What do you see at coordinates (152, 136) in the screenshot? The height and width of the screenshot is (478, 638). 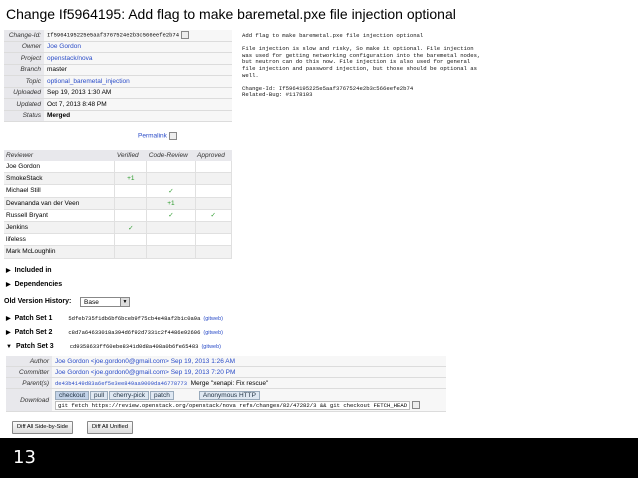 I see `permalink-label: Permalink` at bounding box center [152, 136].